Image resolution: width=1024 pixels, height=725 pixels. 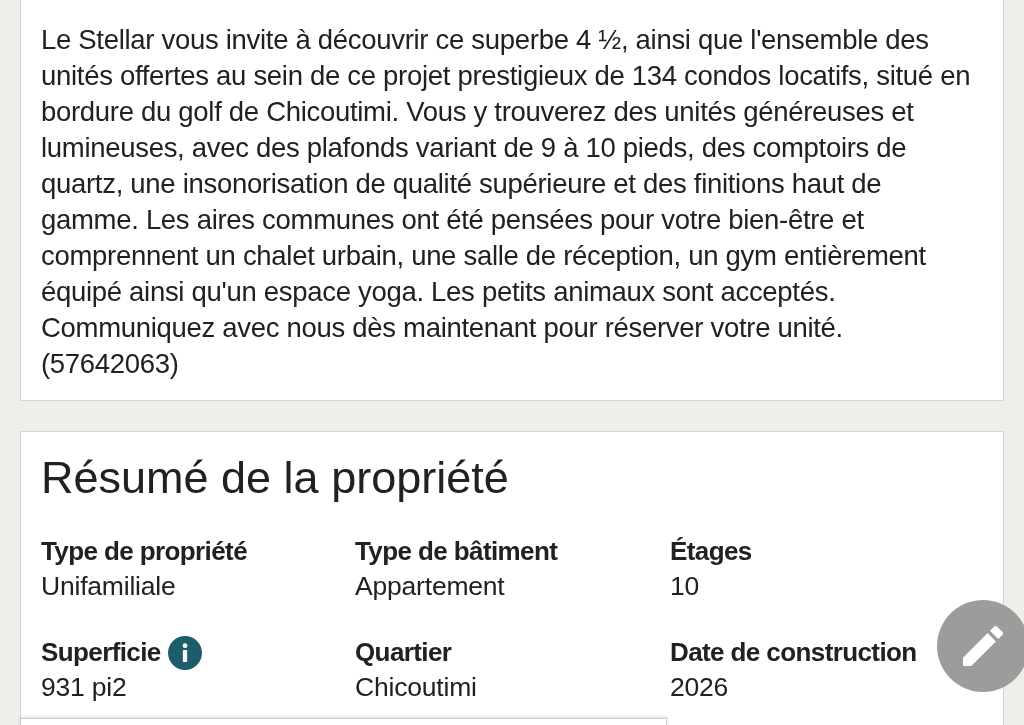 What do you see at coordinates (101, 652) in the screenshot?
I see `field-label: Superficie` at bounding box center [101, 652].